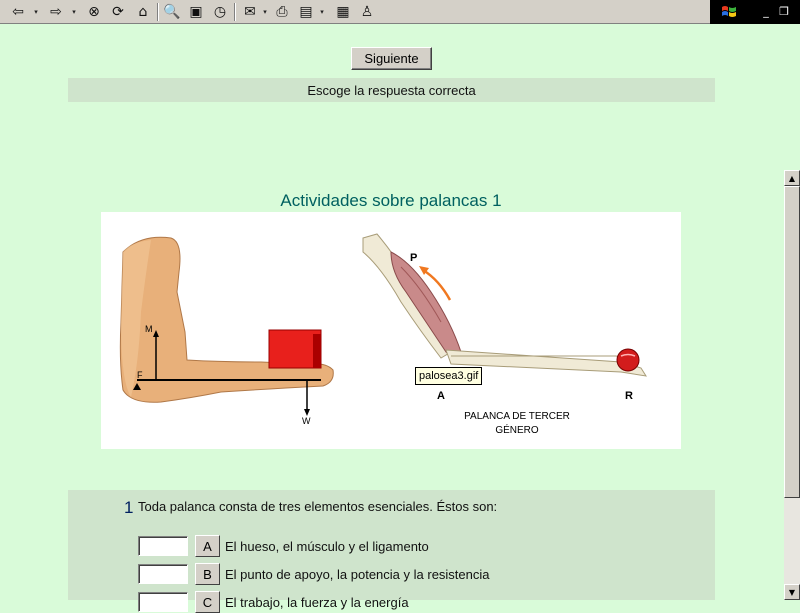 The height and width of the screenshot is (613, 800). I want to click on answer-button-b: B, so click(207, 574).